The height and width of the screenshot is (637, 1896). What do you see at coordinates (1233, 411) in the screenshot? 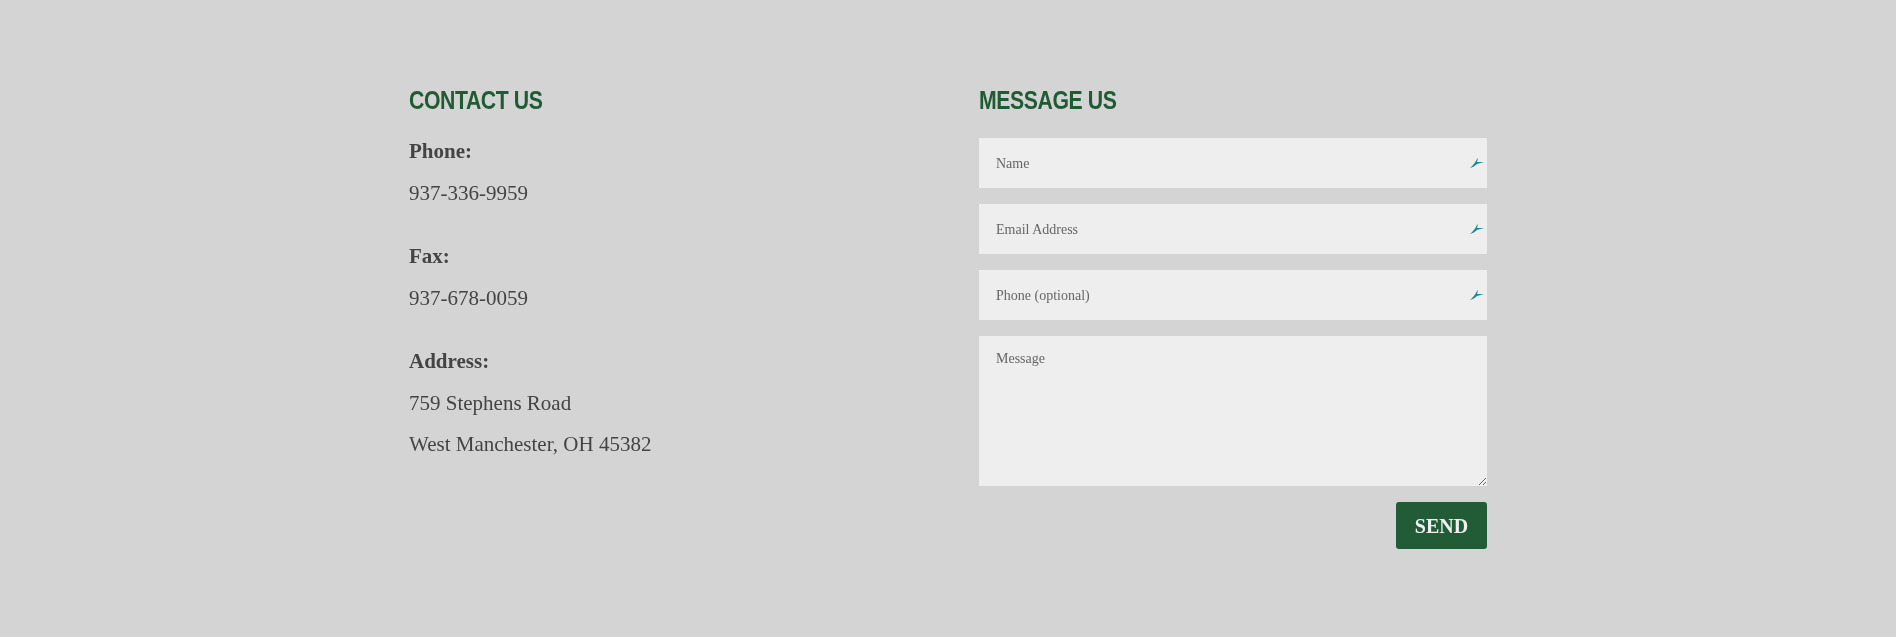
I see `message-field: Message` at bounding box center [1233, 411].